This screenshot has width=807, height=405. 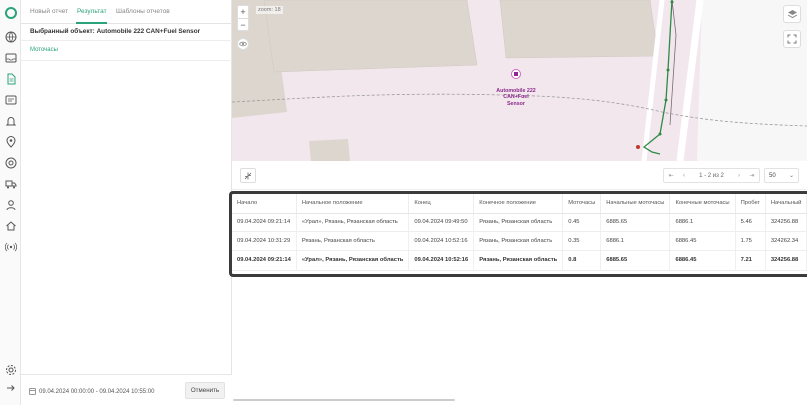 I want to click on truck-icon, so click(x=10, y=183).